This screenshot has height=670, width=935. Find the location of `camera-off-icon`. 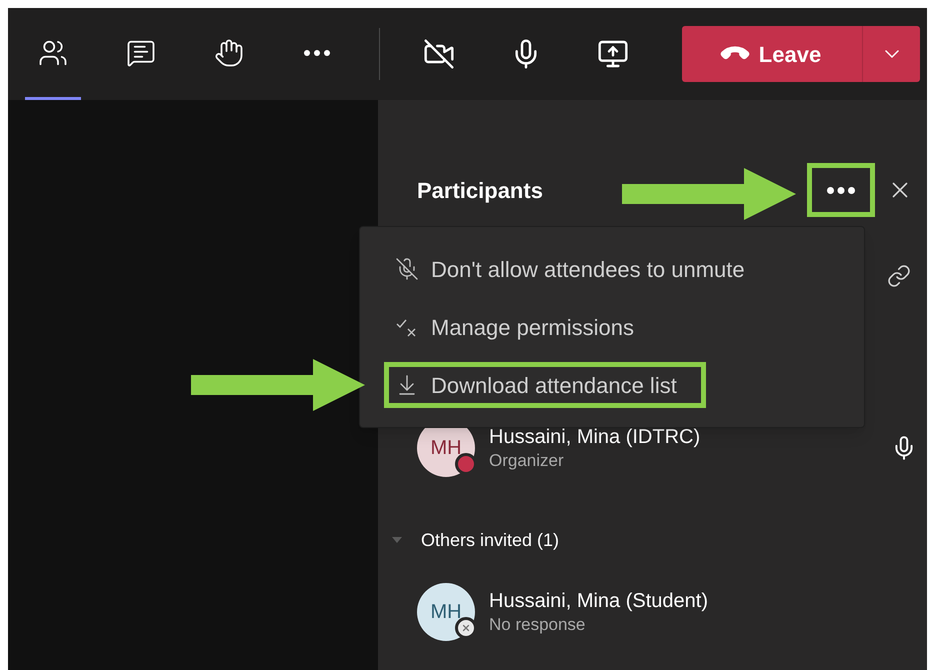

camera-off-icon is located at coordinates (439, 54).